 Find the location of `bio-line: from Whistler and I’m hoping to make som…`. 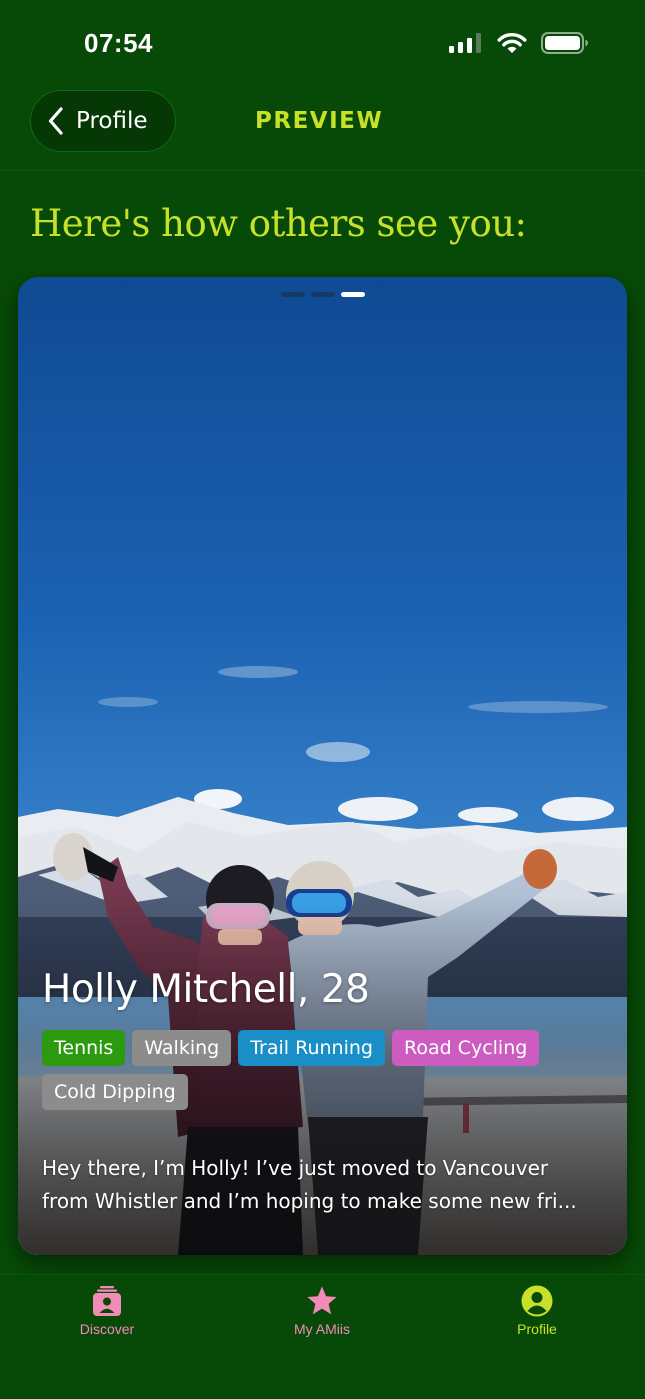

bio-line: from Whistler and I’m hoping to make som… is located at coordinates (309, 1201).